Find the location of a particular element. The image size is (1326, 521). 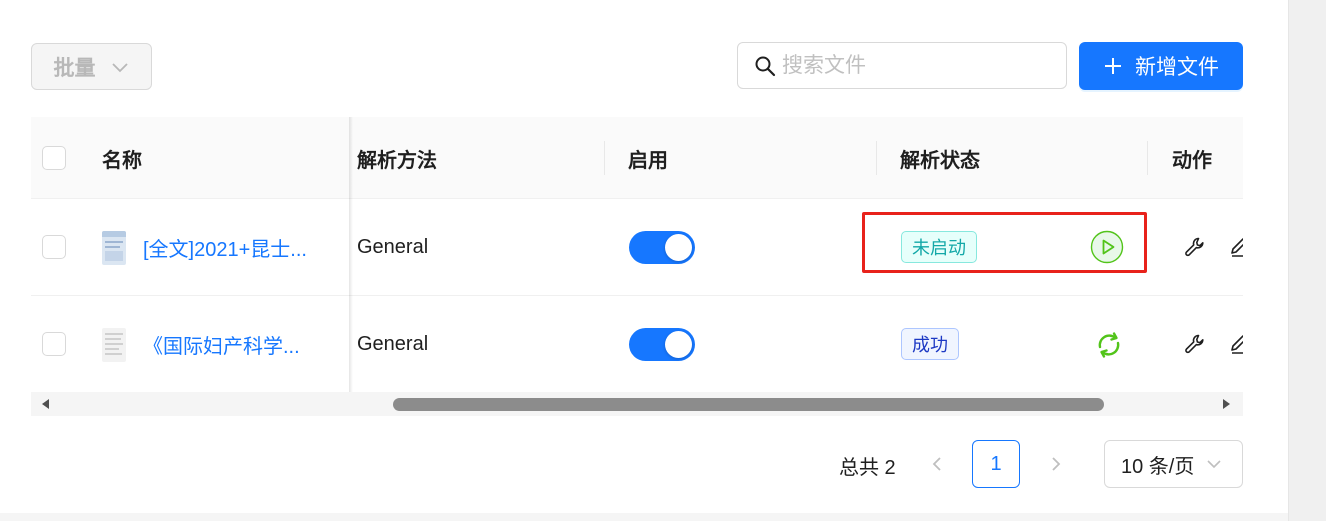

bulk-actions-label: 批量 is located at coordinates (74, 68).